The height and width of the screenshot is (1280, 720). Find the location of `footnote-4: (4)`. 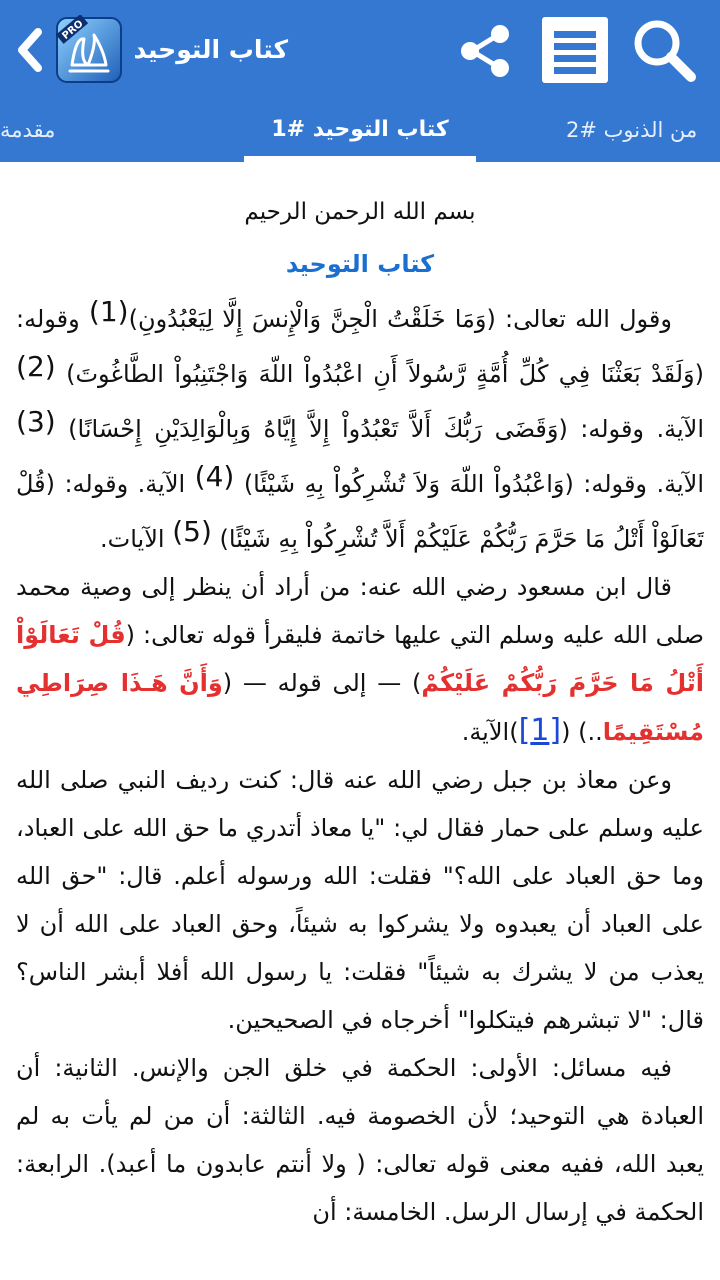

footnote-4: (4) is located at coordinates (215, 476).